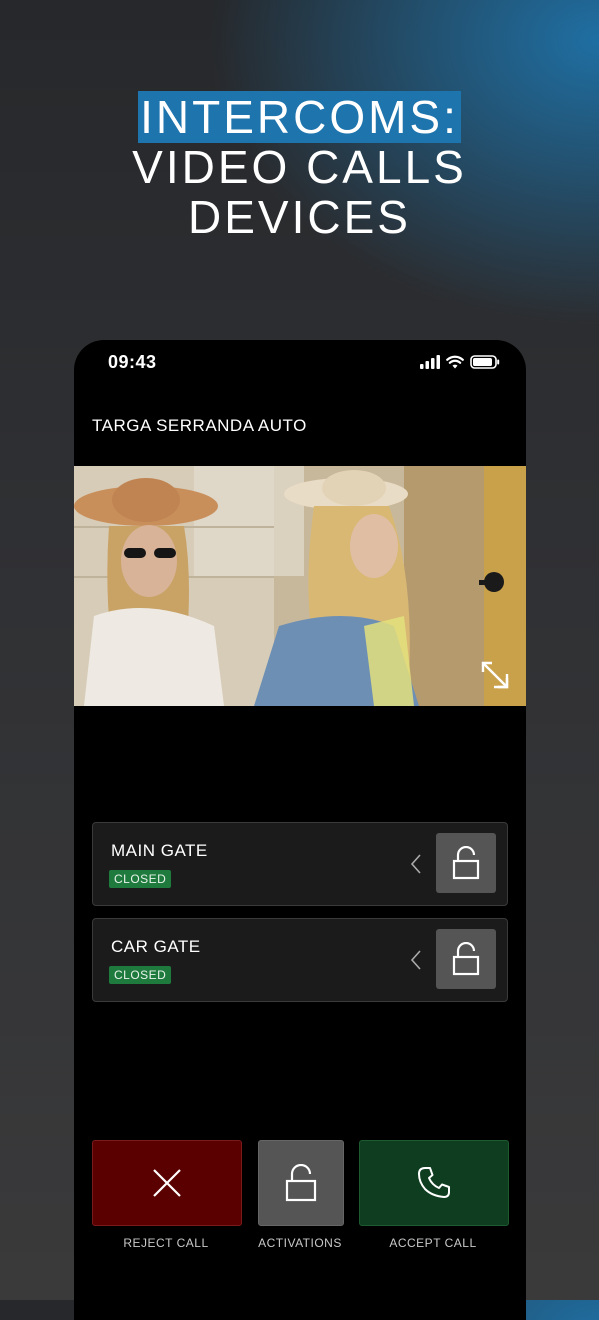 This screenshot has height=1320, width=599. Describe the element at coordinates (166, 1243) in the screenshot. I see `reject-call-label: REJECT CALL` at that location.